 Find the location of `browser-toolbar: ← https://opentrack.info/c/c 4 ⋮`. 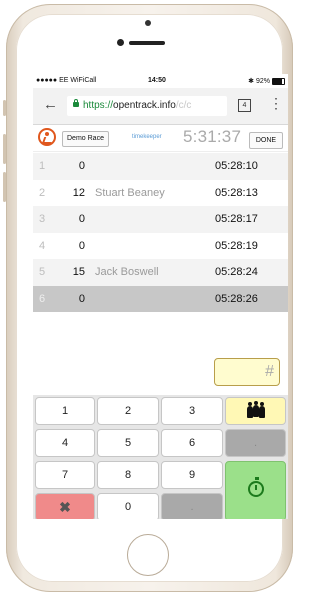

browser-toolbar: ← https://opentrack.info/c/c 4 ⋮ is located at coordinates (160, 106).